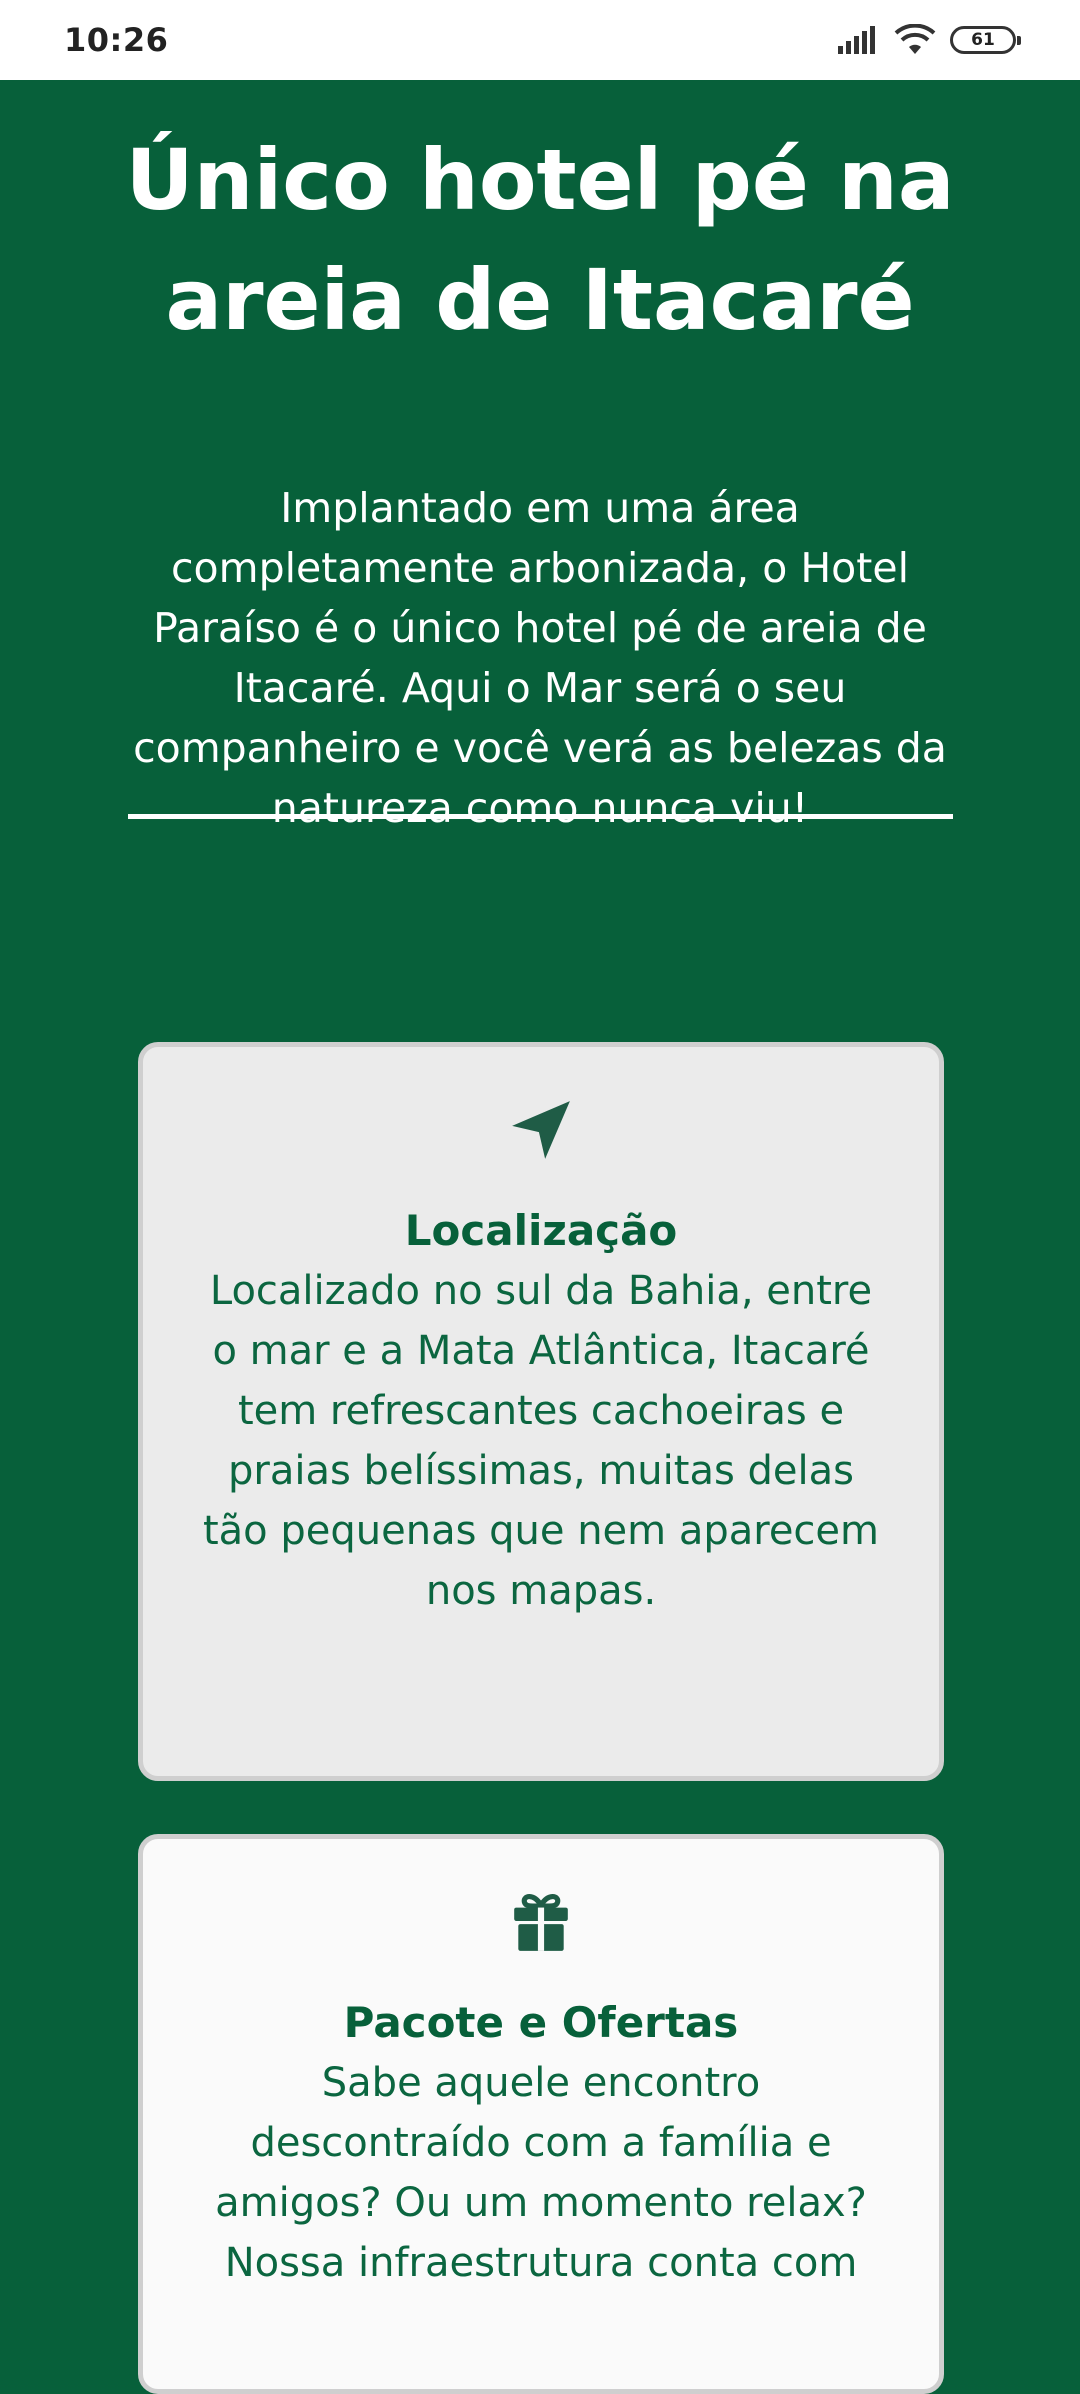  What do you see at coordinates (540, 40) in the screenshot?
I see `status-bar: 10:26 61` at bounding box center [540, 40].